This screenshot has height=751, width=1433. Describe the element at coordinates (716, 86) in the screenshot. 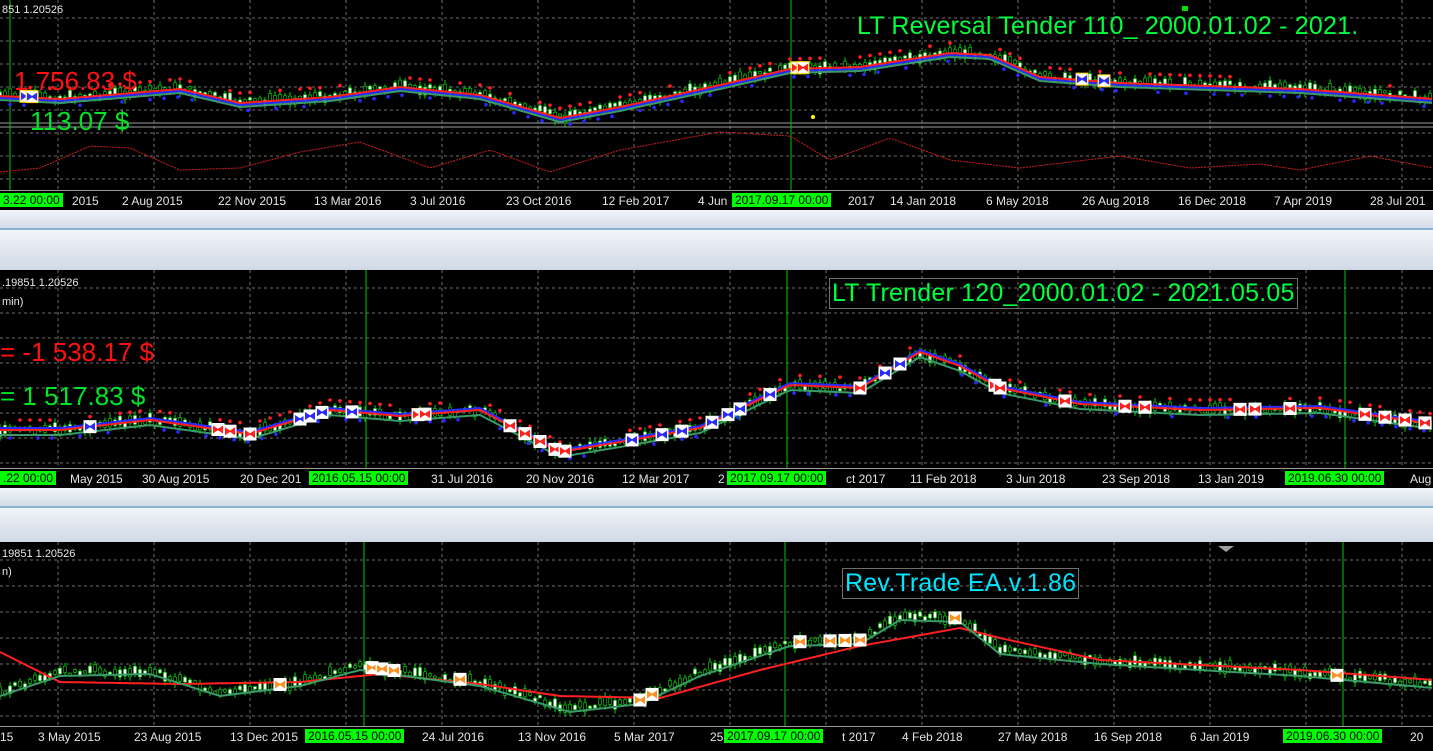

I see `ma-line-fast` at that location.